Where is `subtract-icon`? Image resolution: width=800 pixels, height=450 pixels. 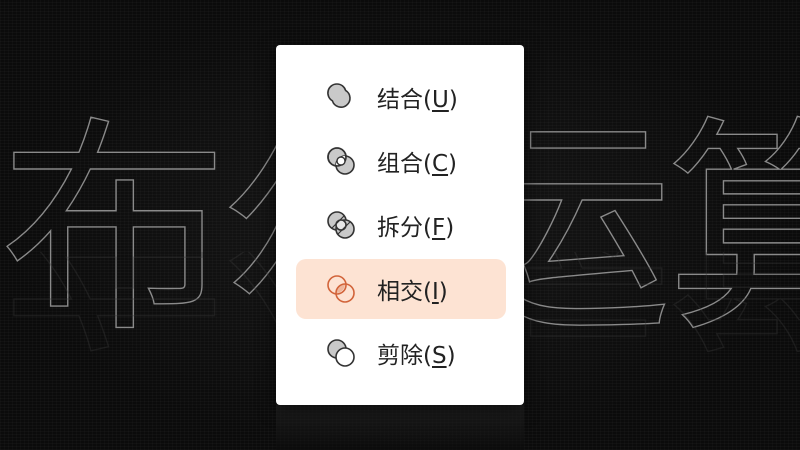 subtract-icon is located at coordinates (341, 353).